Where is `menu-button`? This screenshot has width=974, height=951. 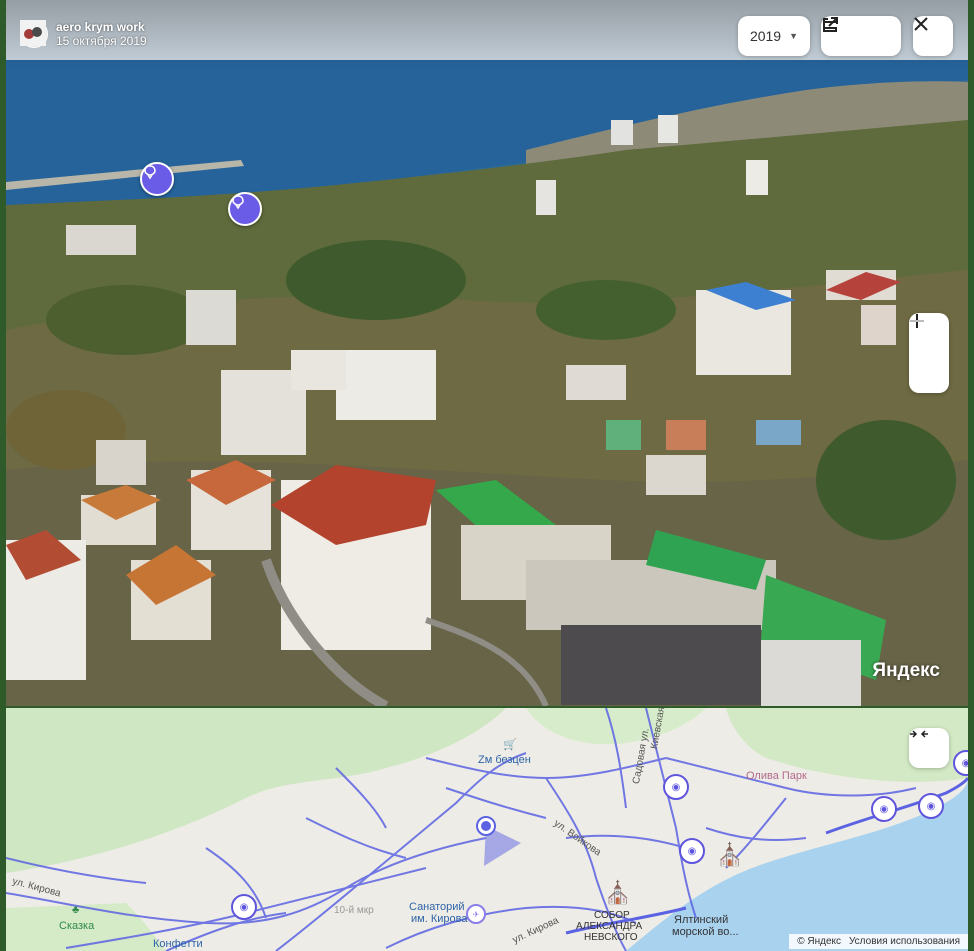
menu-button is located at coordinates (862, 36).